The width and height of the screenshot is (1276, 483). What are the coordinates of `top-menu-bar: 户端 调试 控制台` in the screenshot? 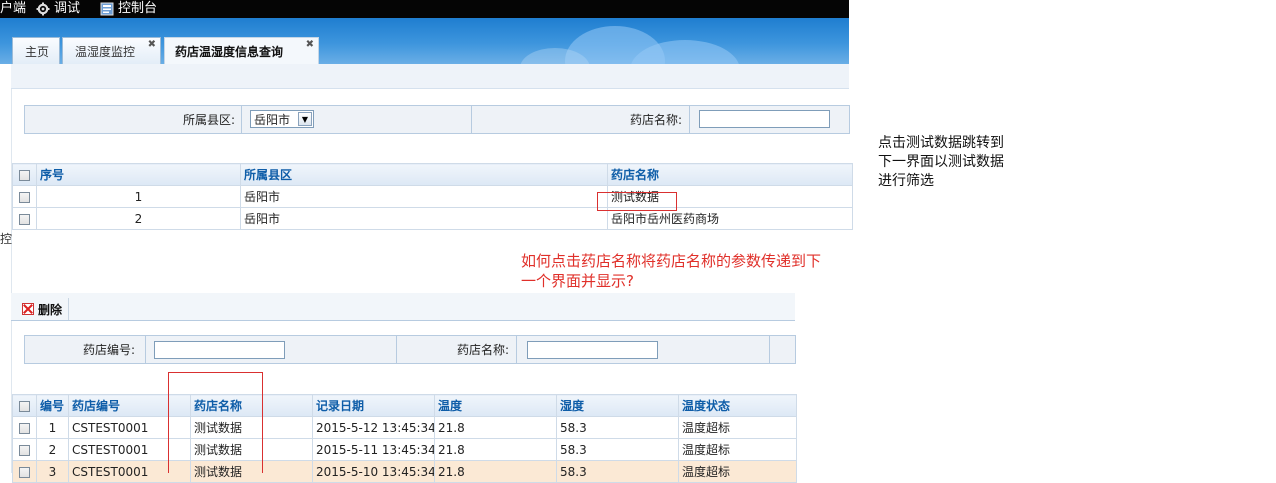 It's located at (424, 9).